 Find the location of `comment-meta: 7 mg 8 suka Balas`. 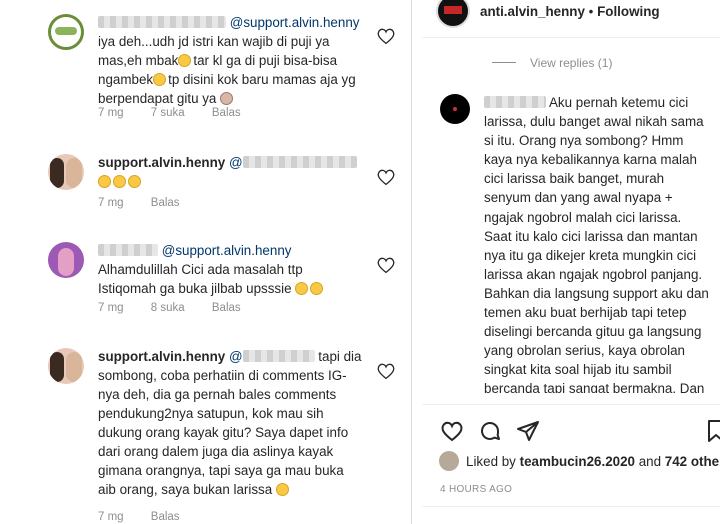

comment-meta: 7 mg 8 suka Balas is located at coordinates (181, 308).